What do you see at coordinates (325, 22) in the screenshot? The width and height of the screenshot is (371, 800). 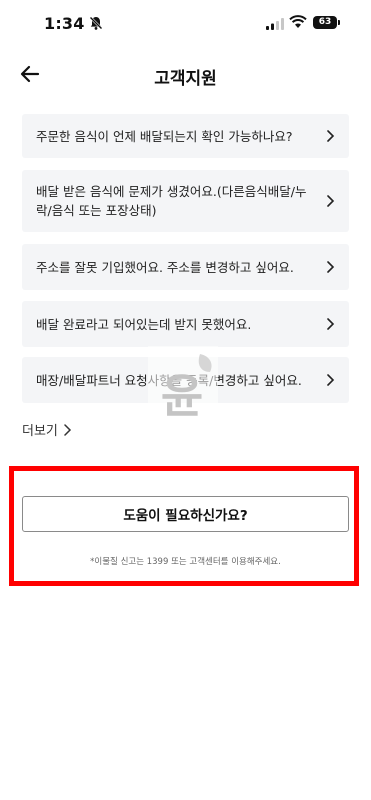 I see `battery-icon: 63` at bounding box center [325, 22].